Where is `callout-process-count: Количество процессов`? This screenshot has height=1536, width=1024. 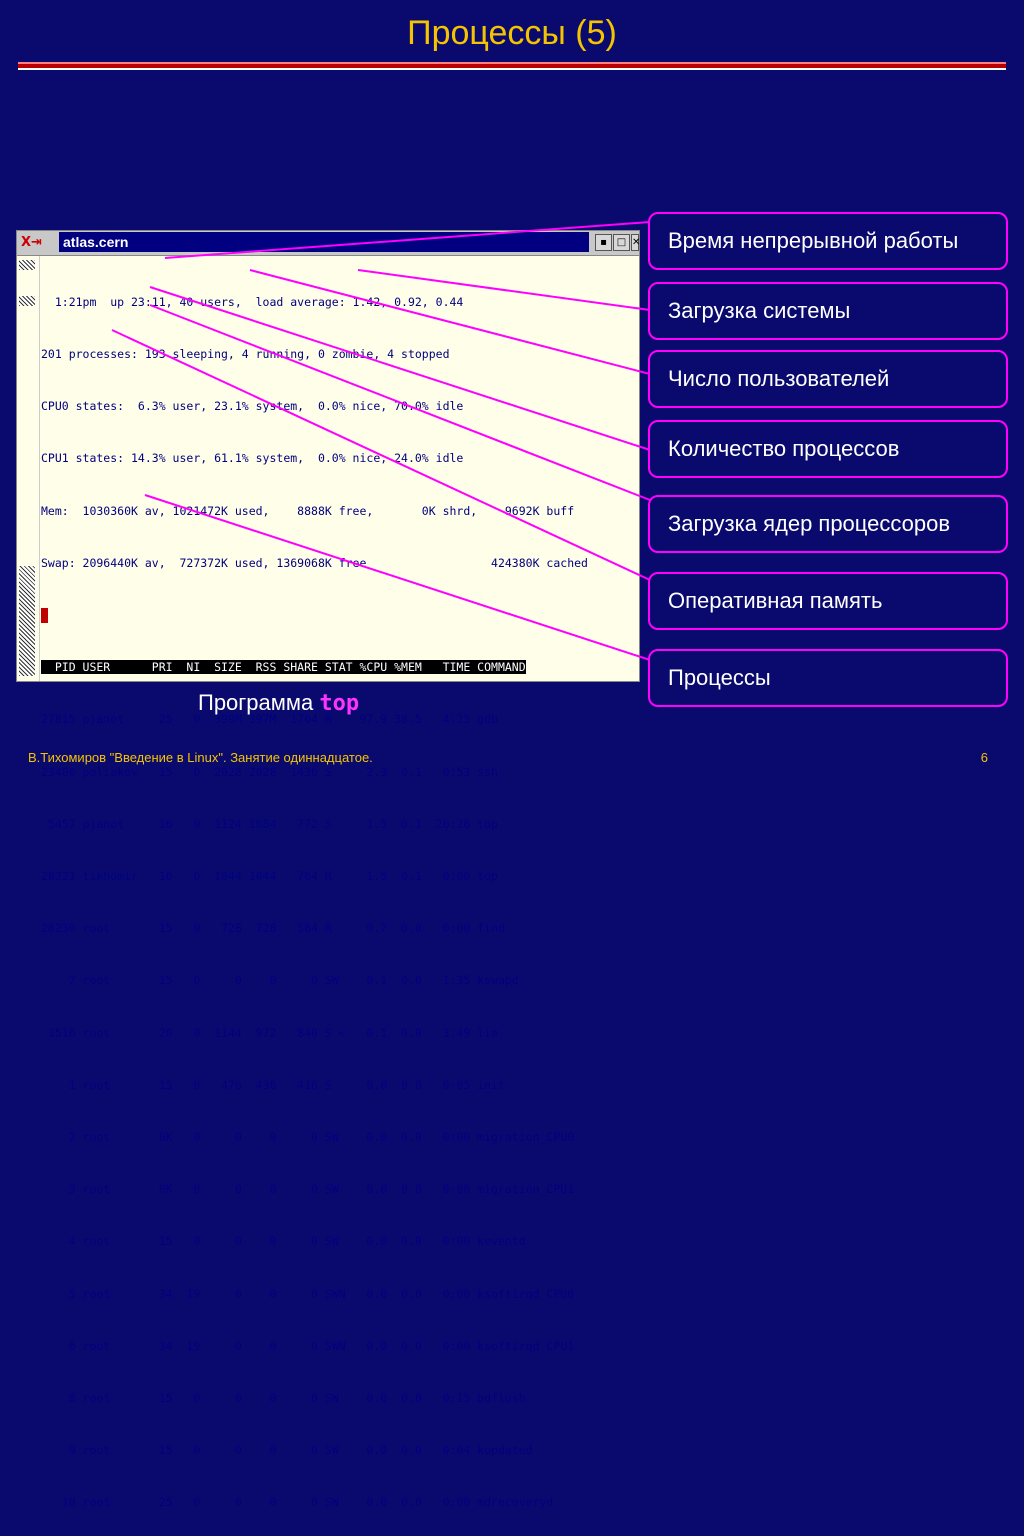
callout-process-count: Количество процессов is located at coordinates (828, 449).